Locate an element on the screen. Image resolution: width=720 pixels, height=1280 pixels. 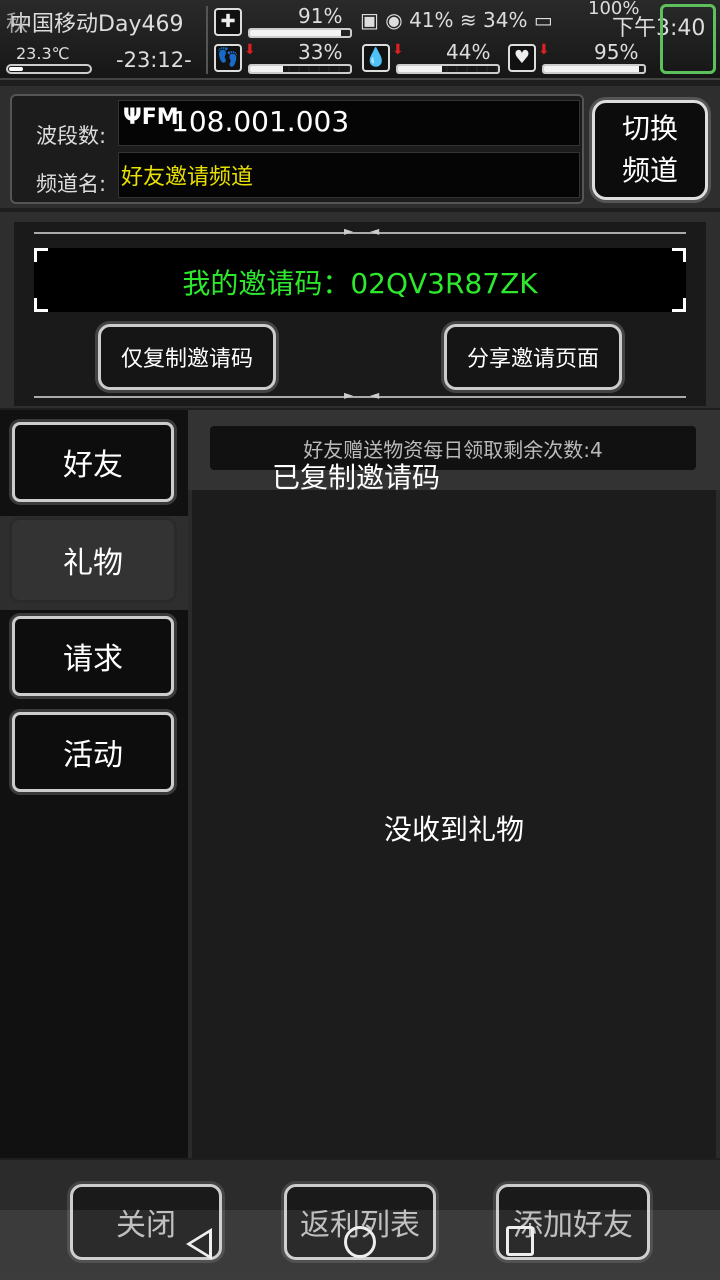
water-drop-icon: 💧 is located at coordinates (376, 58).